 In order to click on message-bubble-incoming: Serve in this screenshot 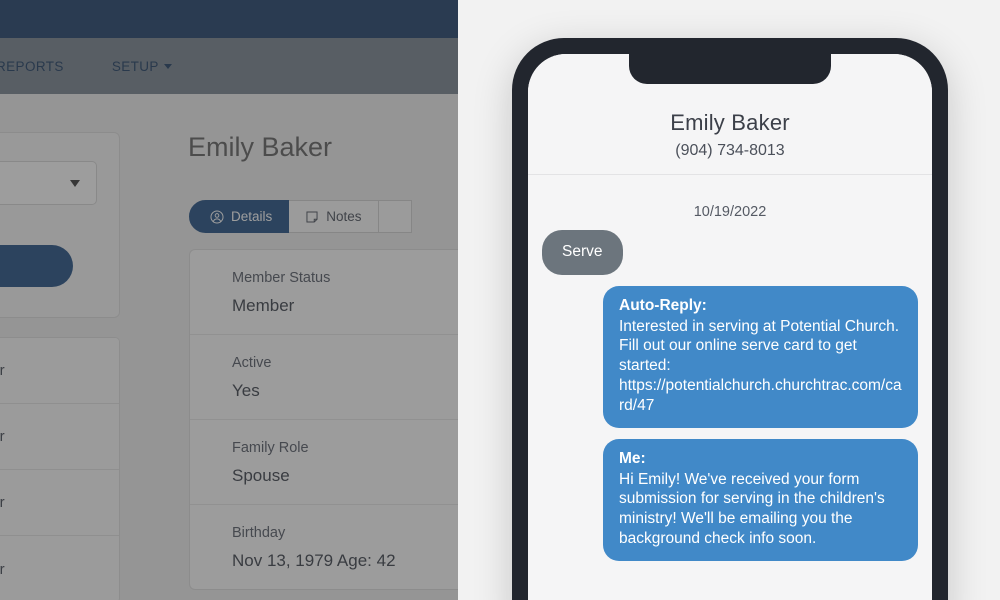, I will do `click(582, 252)`.